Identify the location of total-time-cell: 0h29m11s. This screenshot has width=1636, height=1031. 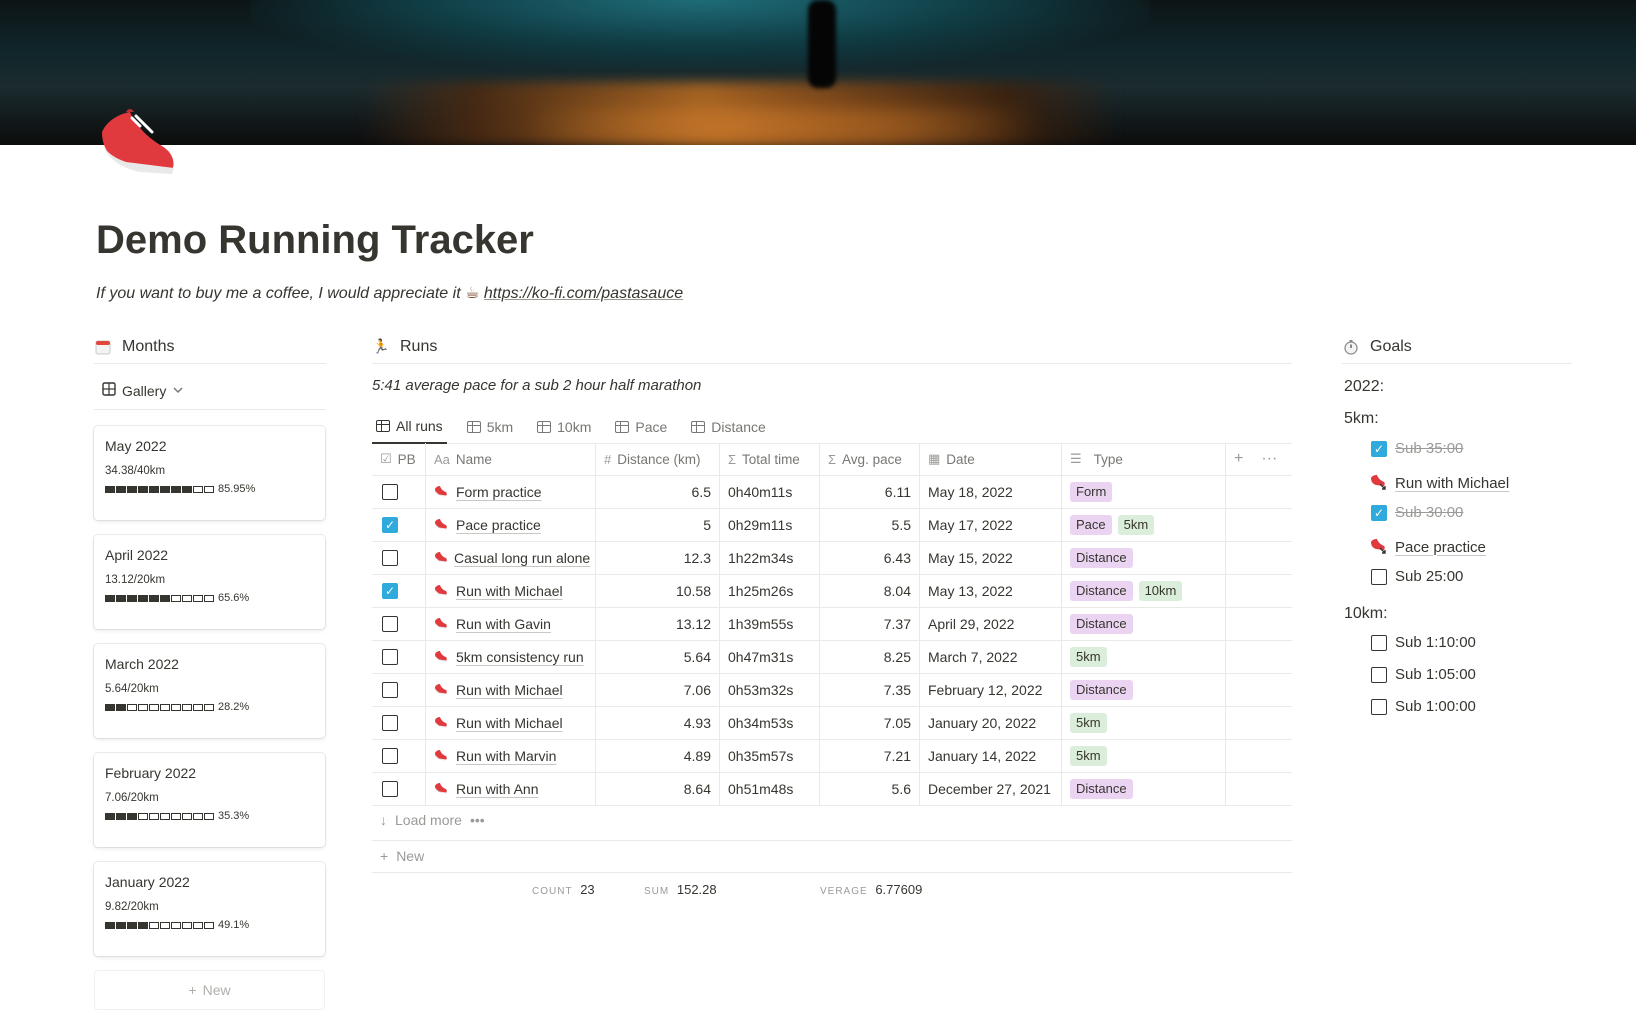
(770, 525).